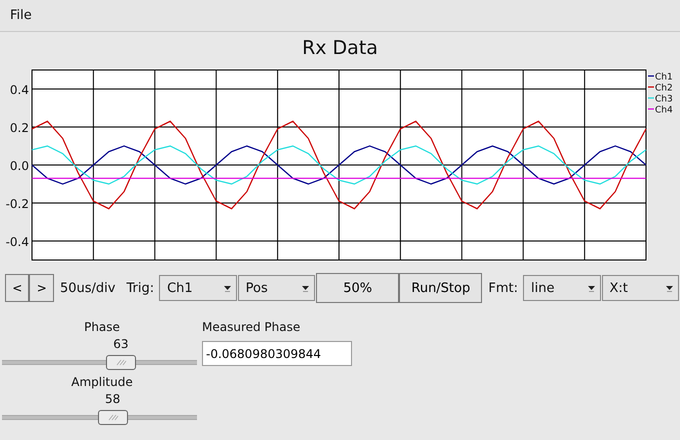 The height and width of the screenshot is (440, 680). What do you see at coordinates (358, 288) in the screenshot?
I see `button: 50%` at bounding box center [358, 288].